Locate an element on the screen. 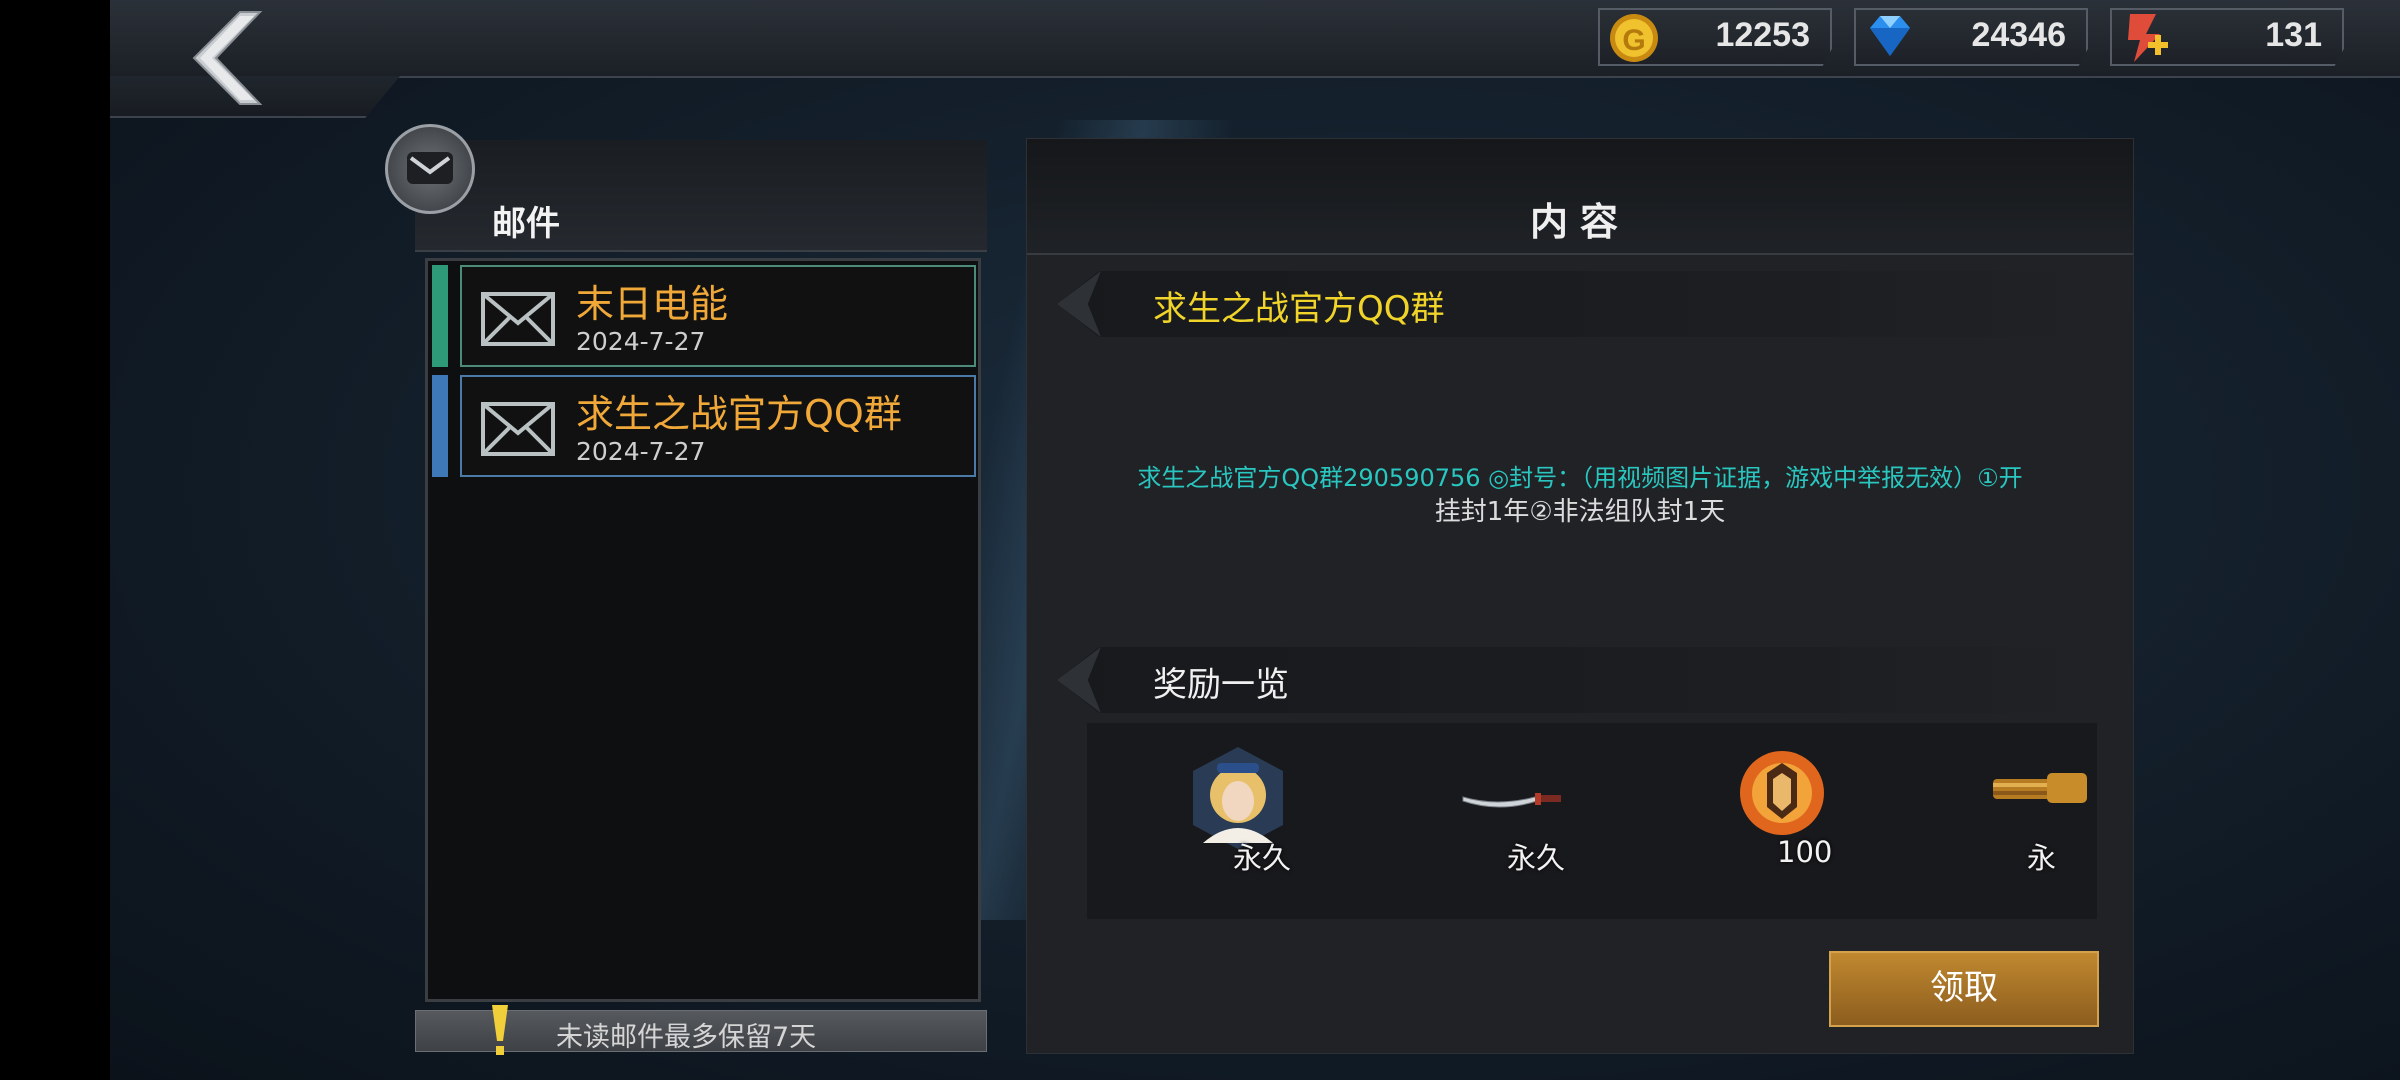  rewards-list: 永久 永久 100 永 is located at coordinates (1592, 821).